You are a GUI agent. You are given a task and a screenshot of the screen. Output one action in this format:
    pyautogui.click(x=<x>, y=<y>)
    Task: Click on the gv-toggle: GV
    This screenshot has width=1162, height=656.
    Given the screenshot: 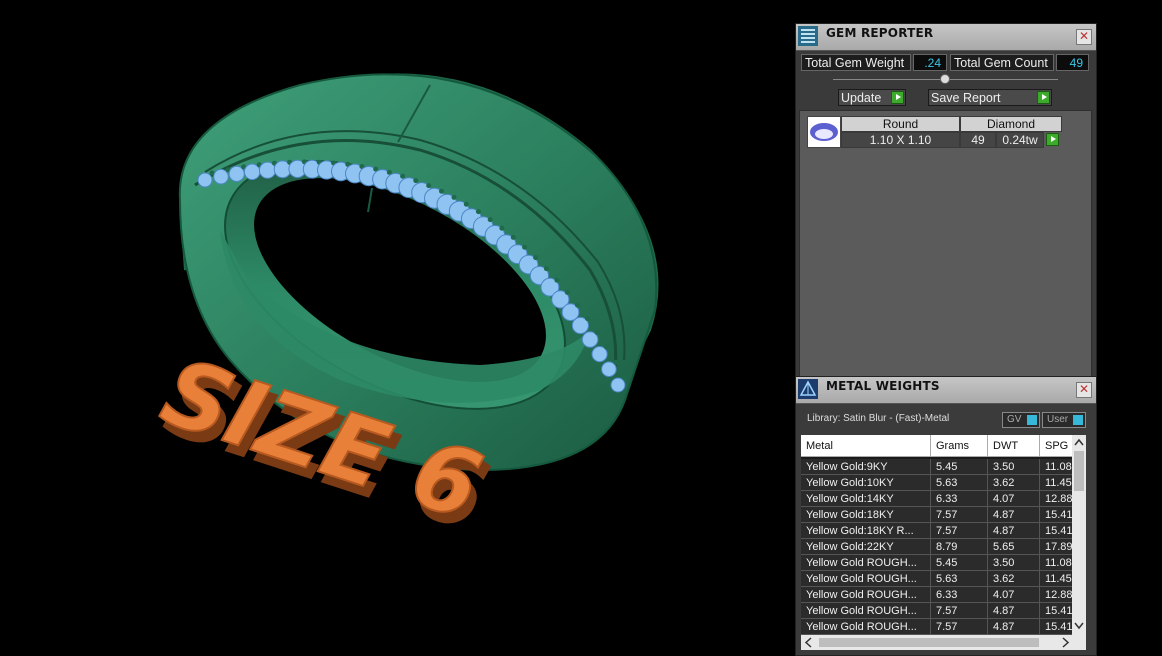 What is the action you would take?
    pyautogui.click(x=1021, y=420)
    